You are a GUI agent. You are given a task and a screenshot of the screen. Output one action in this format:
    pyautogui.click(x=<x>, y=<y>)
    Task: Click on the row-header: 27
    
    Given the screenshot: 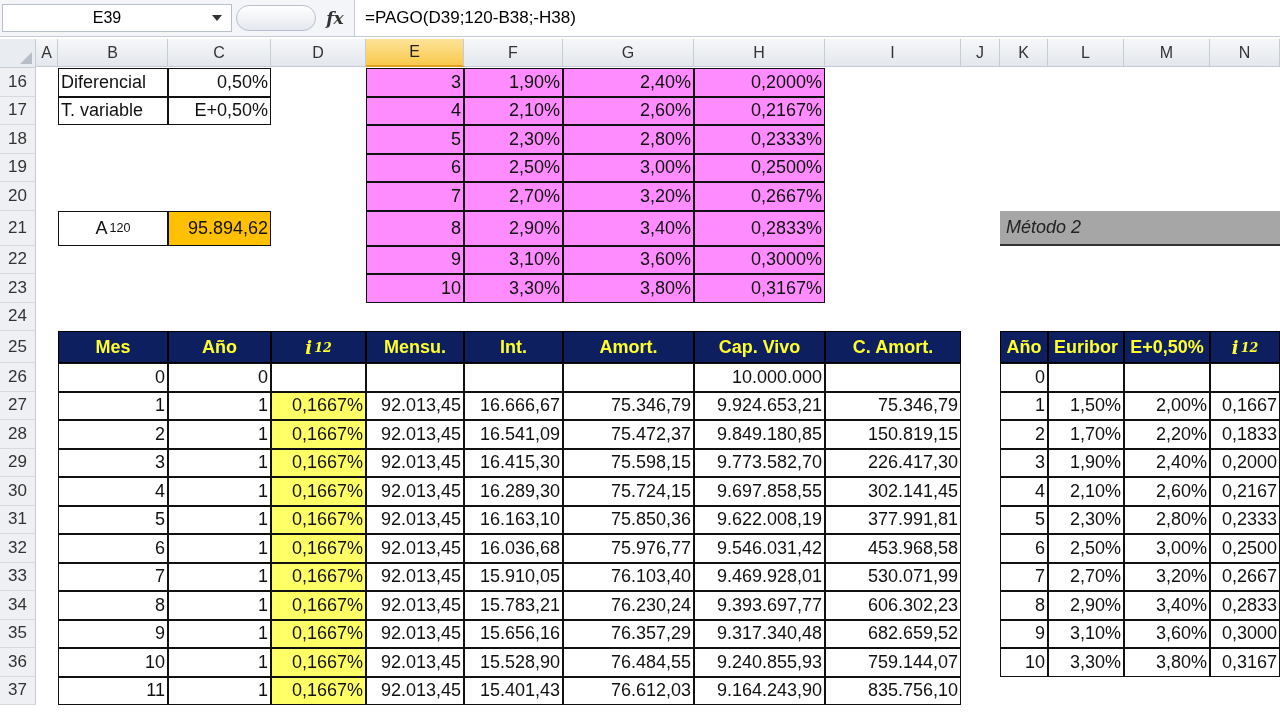 What is the action you would take?
    pyautogui.click(x=18, y=405)
    